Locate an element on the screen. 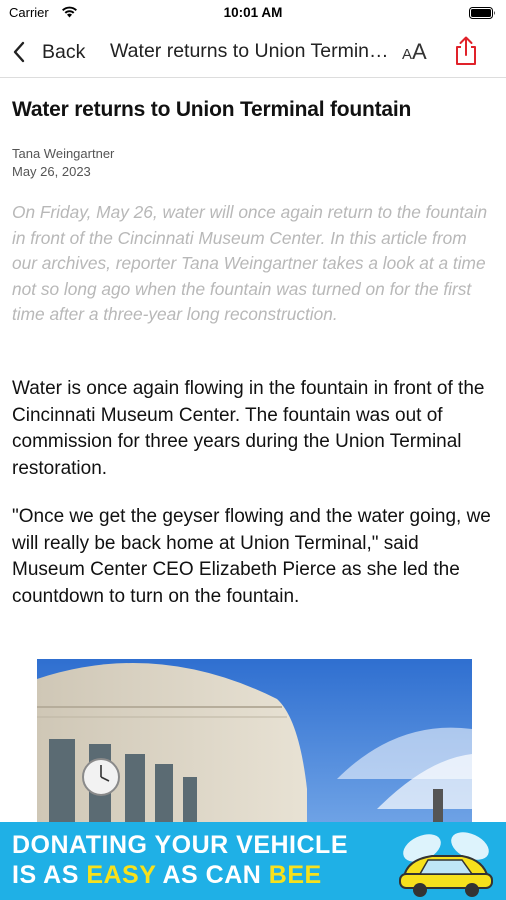 This screenshot has height=900, width=506. text-size-large-icon: A is located at coordinates (419, 51).